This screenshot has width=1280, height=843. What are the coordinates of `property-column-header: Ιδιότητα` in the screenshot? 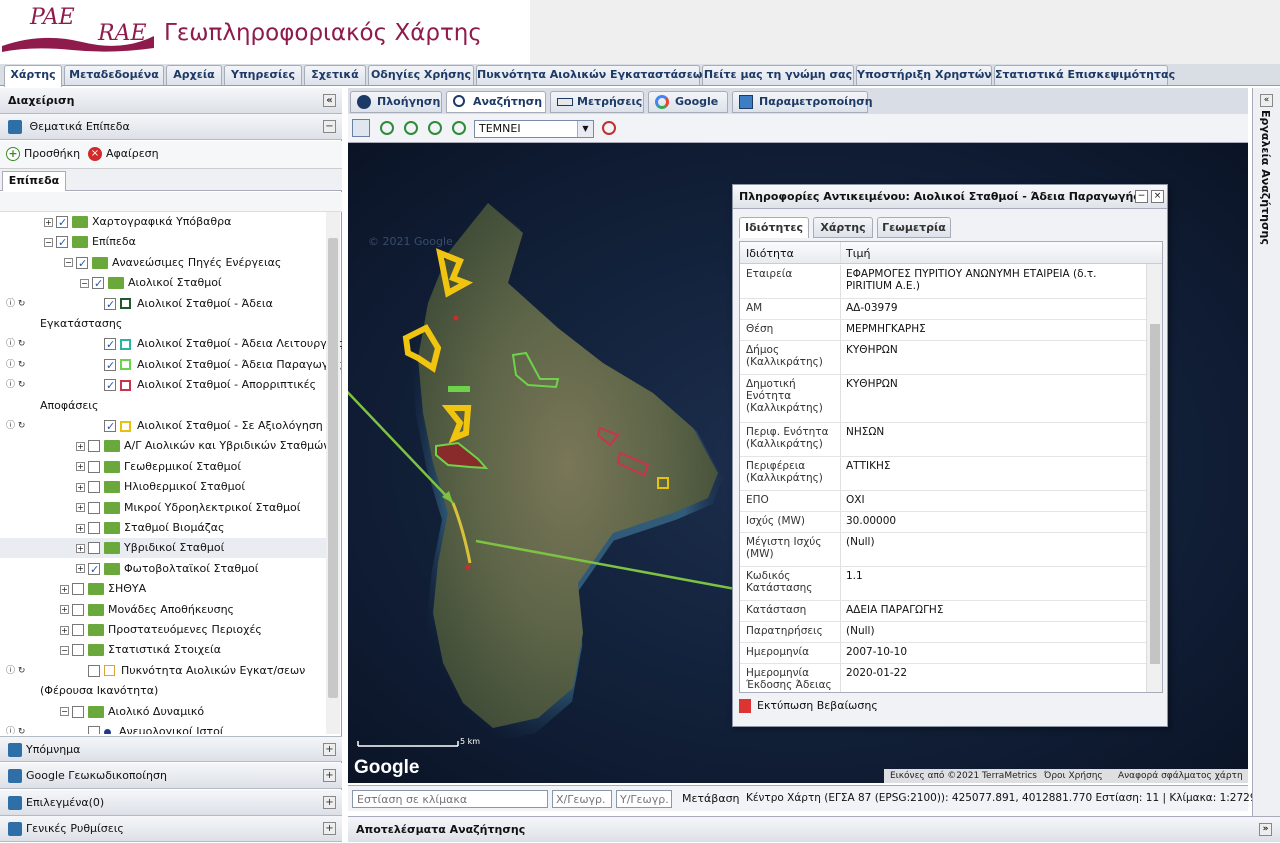 It's located at (770, 253).